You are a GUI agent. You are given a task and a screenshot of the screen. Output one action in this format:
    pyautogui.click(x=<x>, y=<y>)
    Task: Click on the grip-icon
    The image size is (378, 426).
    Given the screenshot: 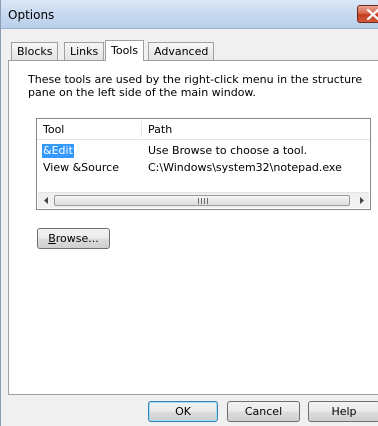 What is the action you would take?
    pyautogui.click(x=203, y=201)
    